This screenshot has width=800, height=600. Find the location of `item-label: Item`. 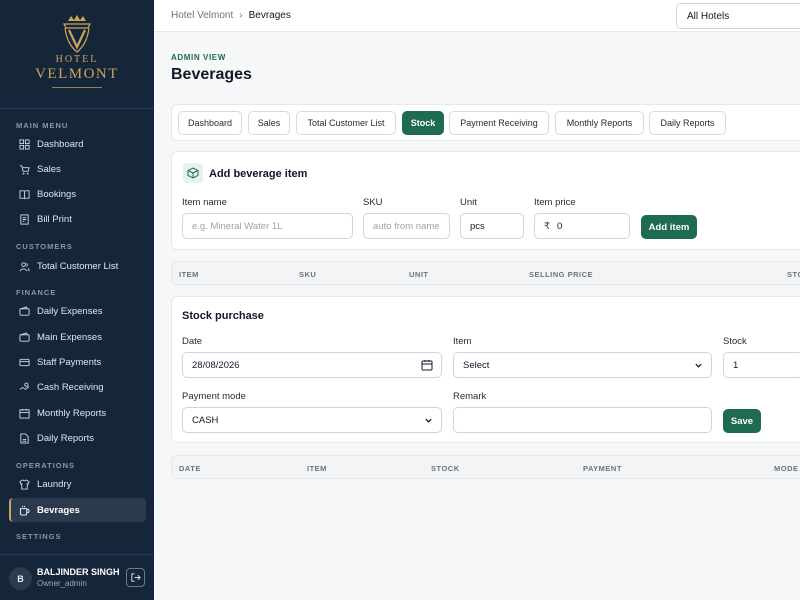

item-label: Item is located at coordinates (462, 341).